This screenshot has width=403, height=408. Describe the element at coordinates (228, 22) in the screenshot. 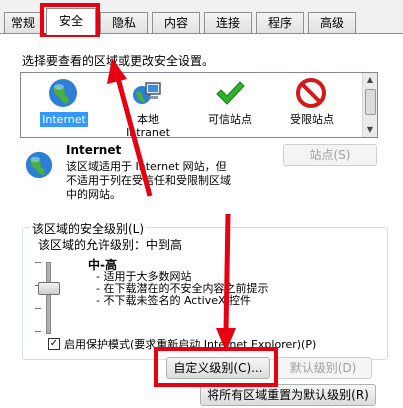

I see `tab-connections: 连接` at that location.